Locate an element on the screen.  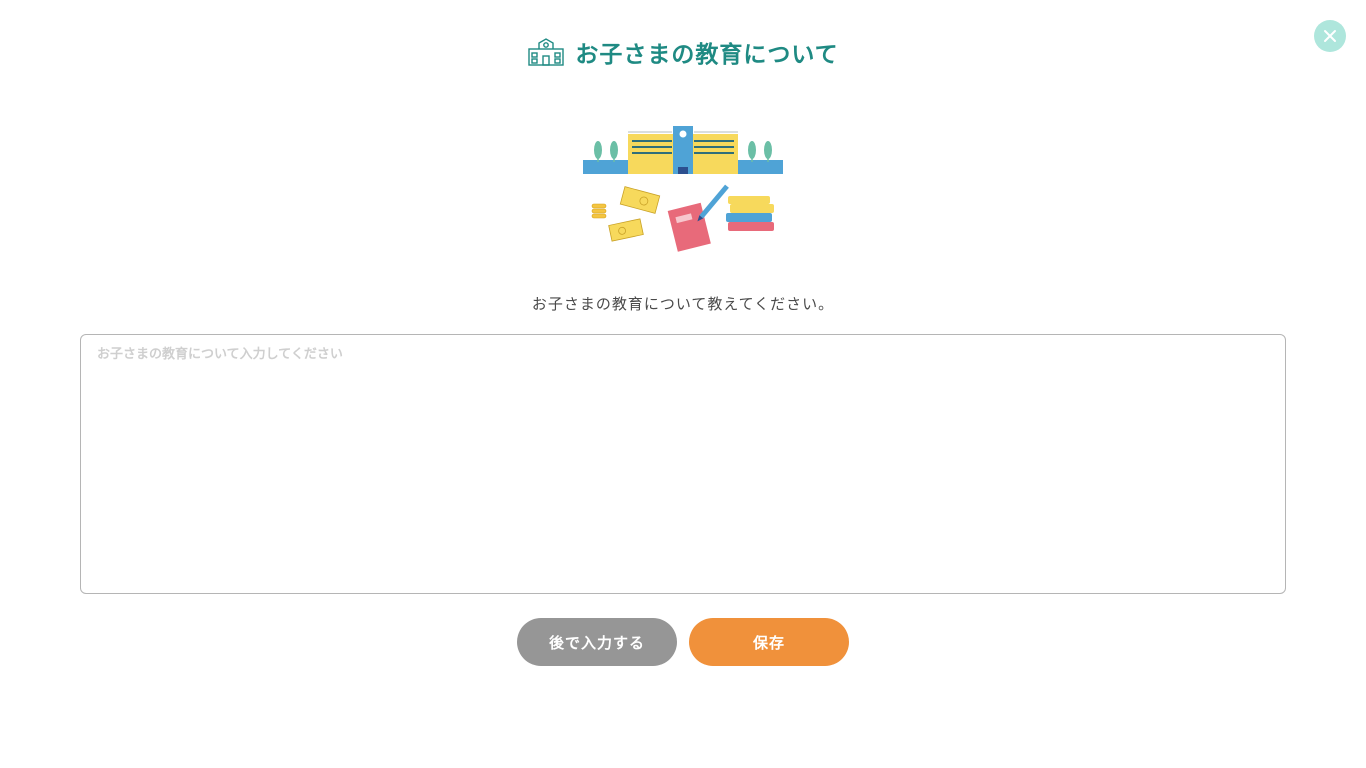
school-and-education-illustration is located at coordinates (683, 189).